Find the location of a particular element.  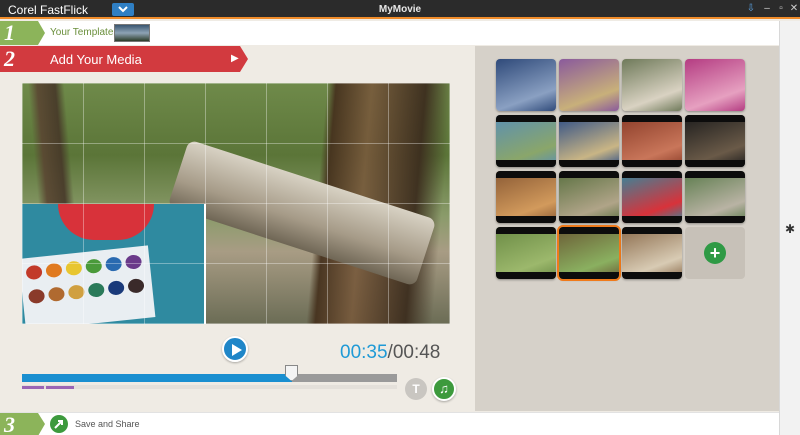

download-icon: ⇩ is located at coordinates (751, 9).